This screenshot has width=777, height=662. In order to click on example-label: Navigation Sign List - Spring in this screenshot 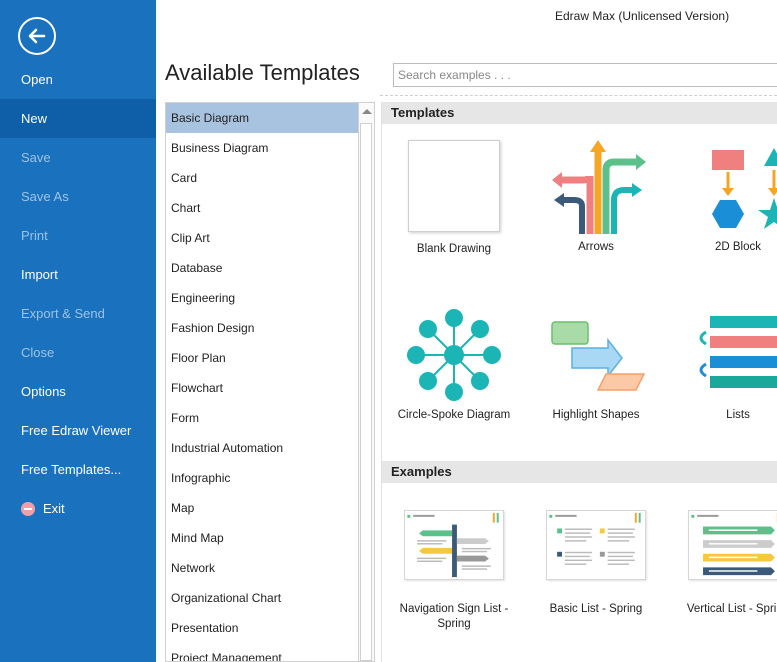, I will do `click(454, 616)`.